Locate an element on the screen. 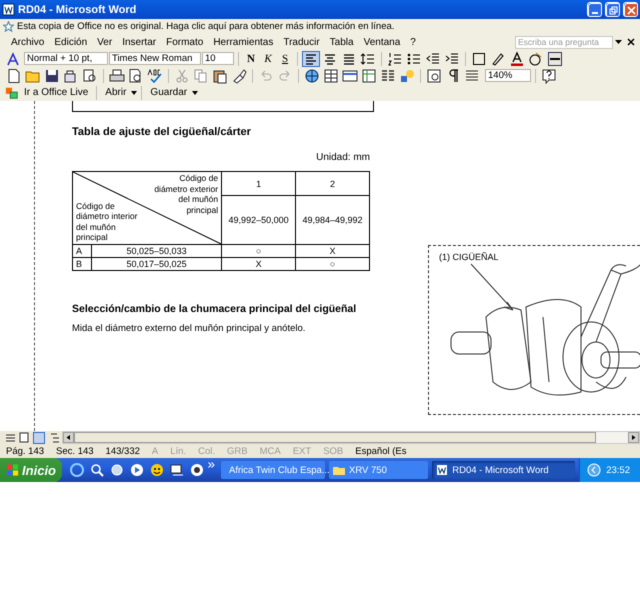 This screenshot has width=640, height=600. table-cell: 50,025–50,033 is located at coordinates (157, 251).